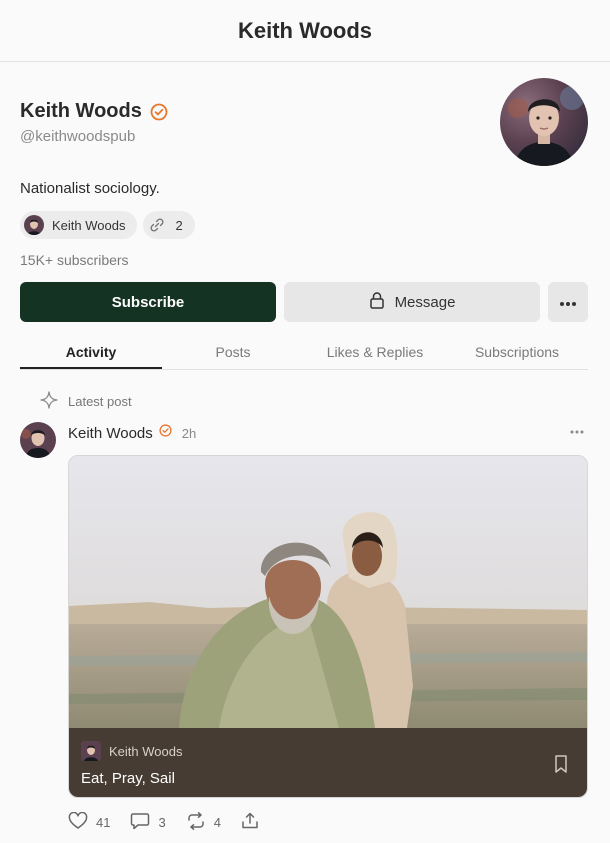  Describe the element at coordinates (89, 822) in the screenshot. I see `like-button: 41` at that location.